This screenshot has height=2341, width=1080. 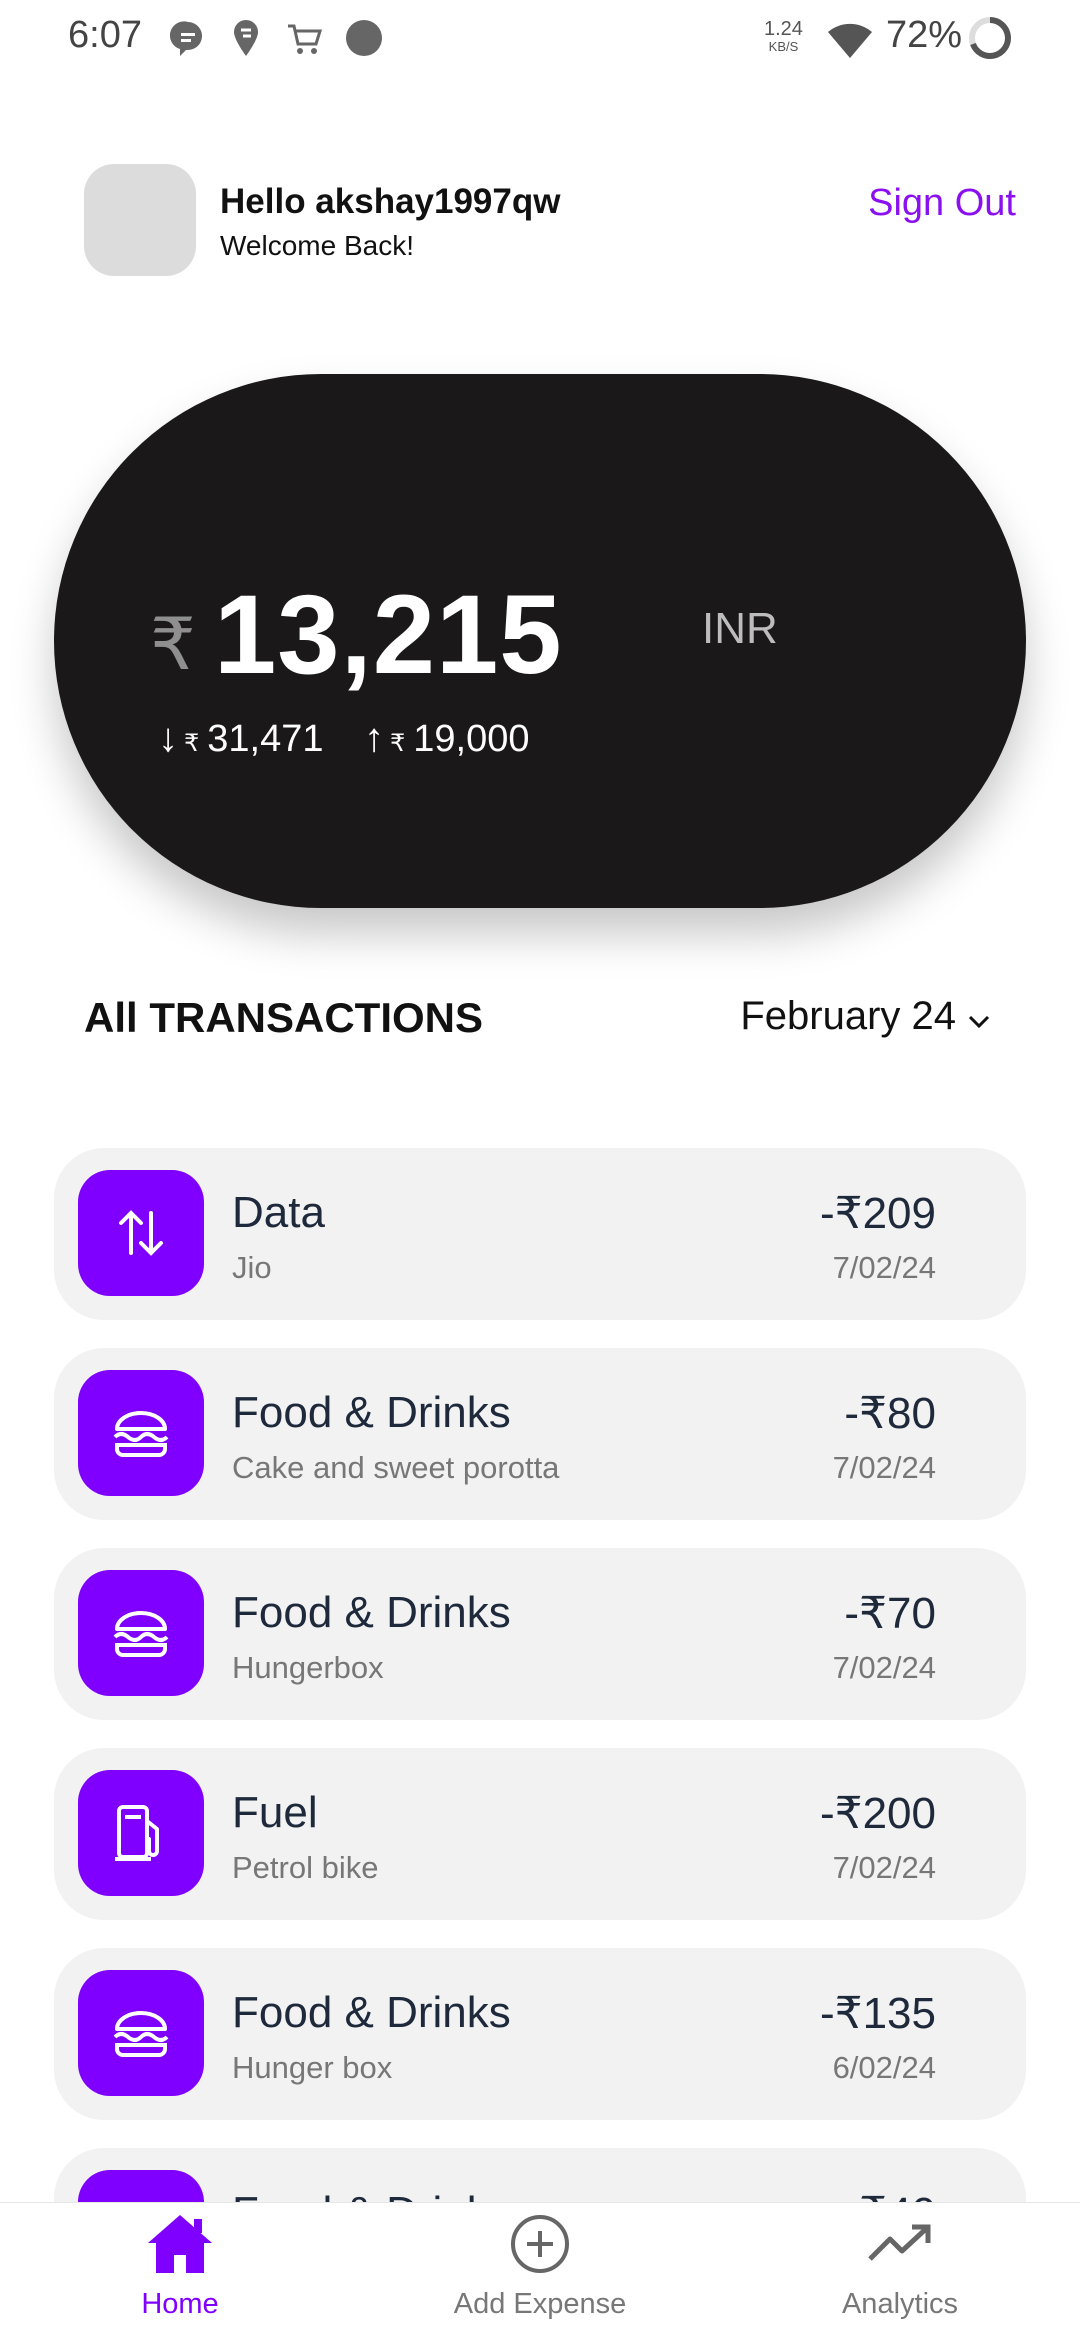 What do you see at coordinates (283, 1017) in the screenshot?
I see `section-title: All TRANSACTIONS` at bounding box center [283, 1017].